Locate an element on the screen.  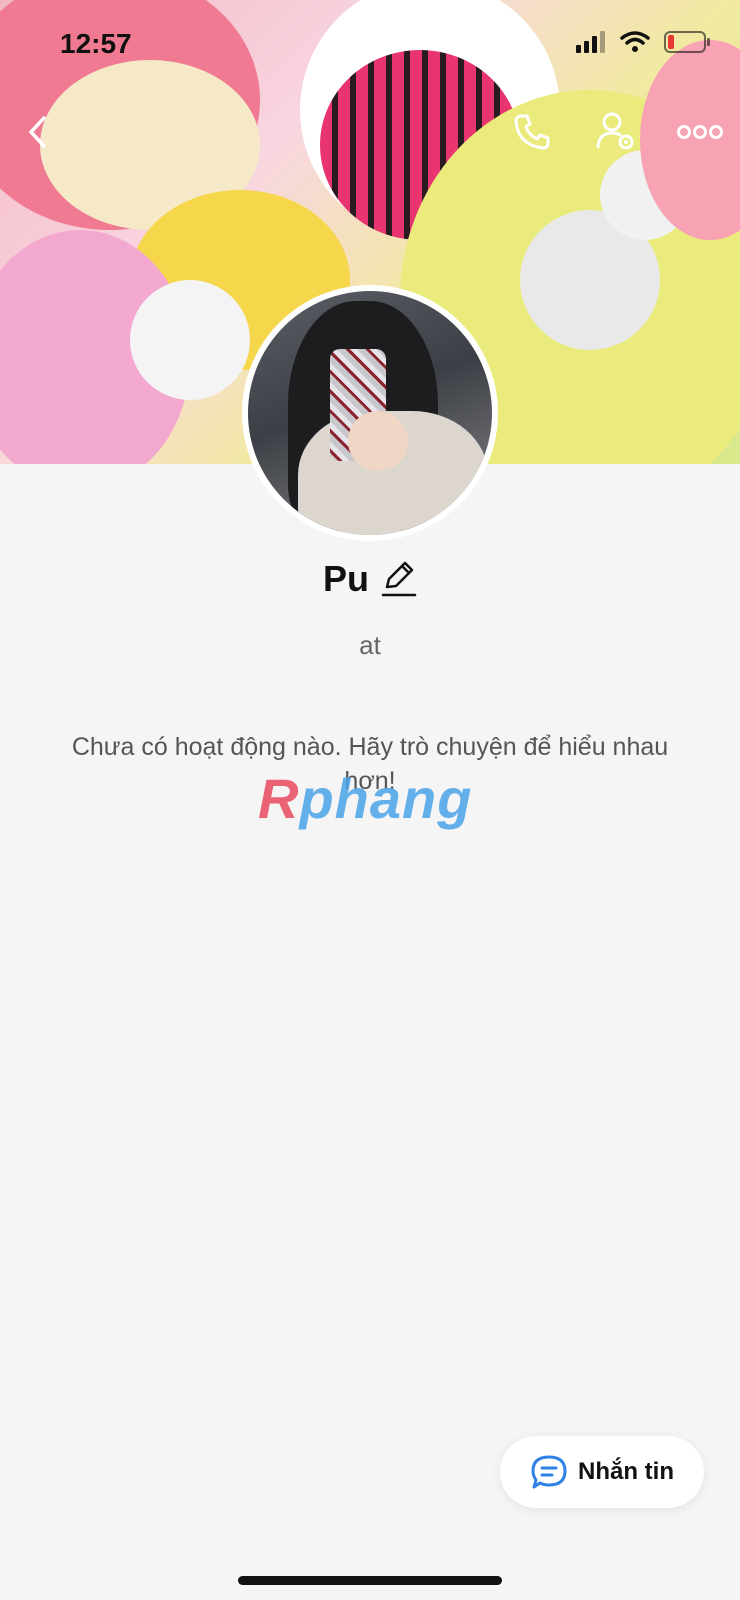
watermark-rest: phang is located at coordinates (386, 798).